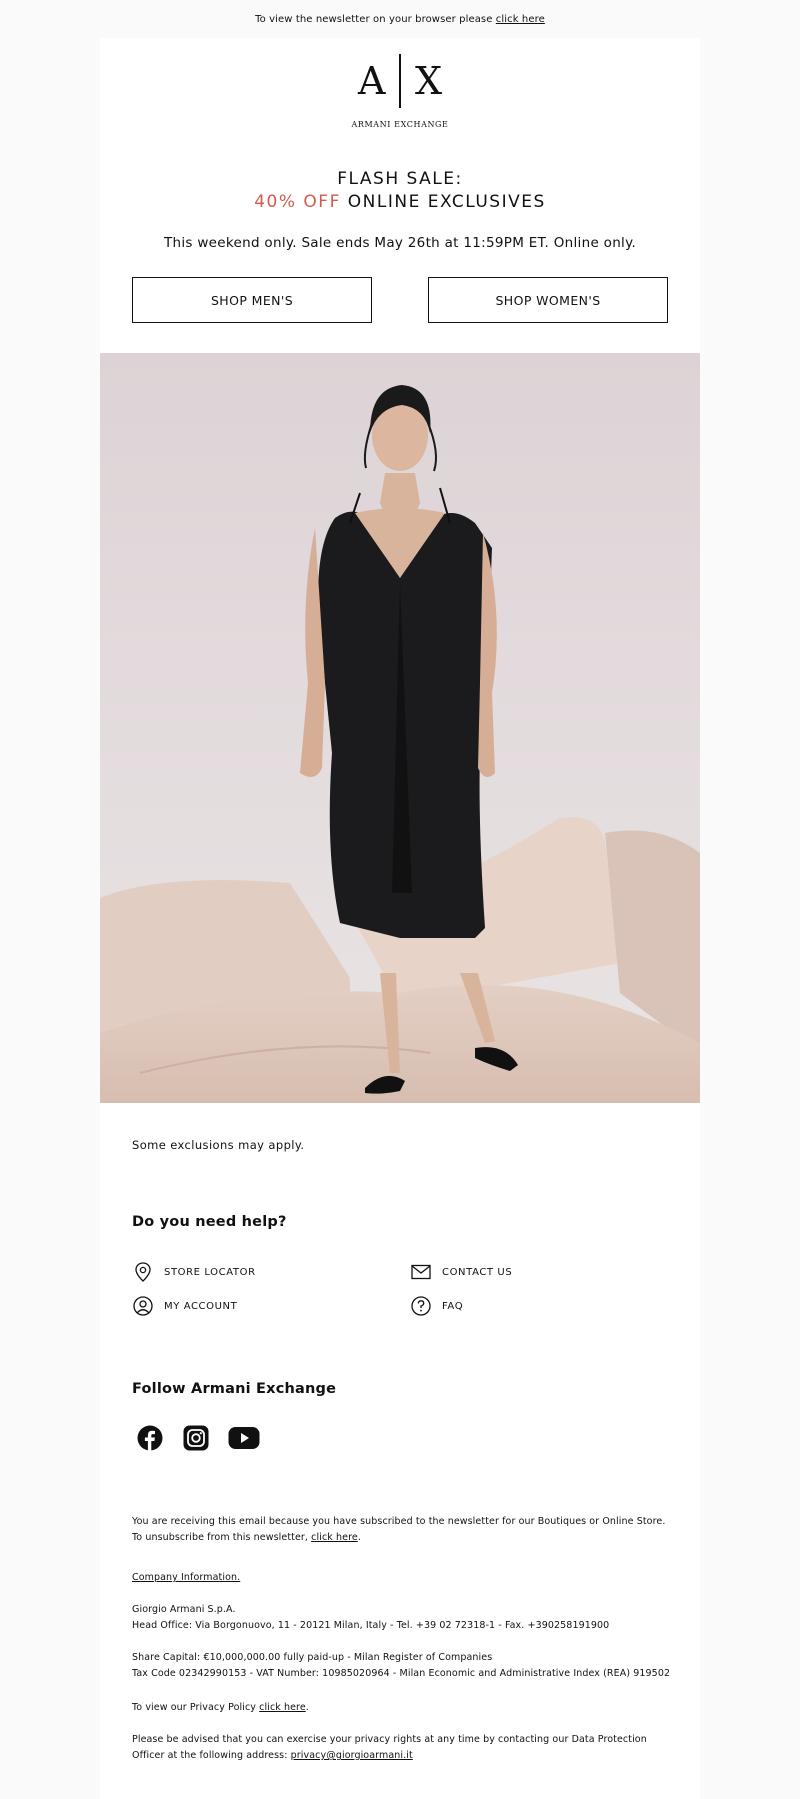 The image size is (800, 1799). What do you see at coordinates (252, 300) in the screenshot?
I see `shop-mens-button: SHOP MEN'S` at bounding box center [252, 300].